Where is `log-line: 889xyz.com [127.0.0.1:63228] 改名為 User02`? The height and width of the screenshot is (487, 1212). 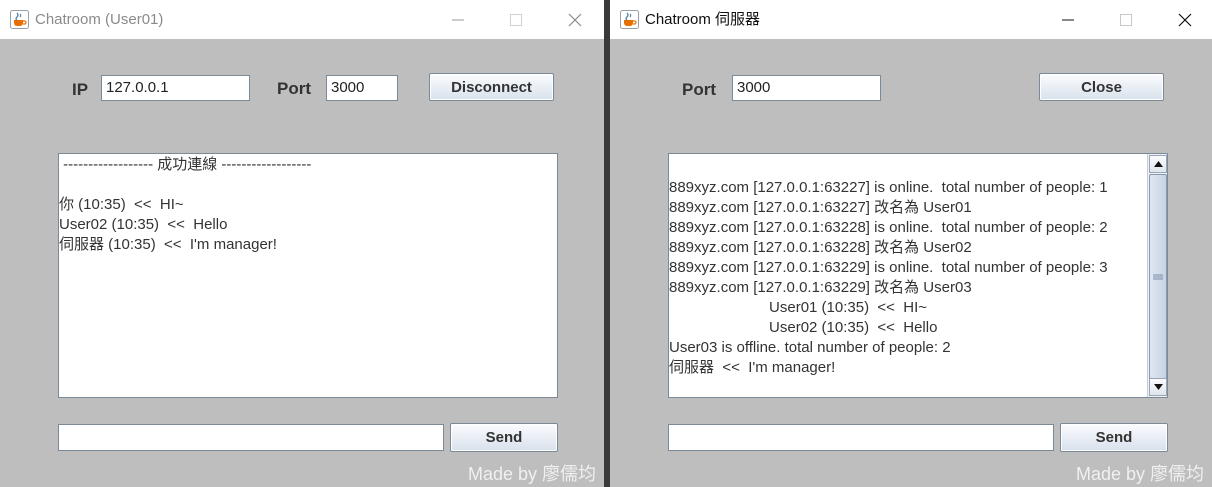 log-line: 889xyz.com [127.0.0.1:63228] 改名為 User02 is located at coordinates (820, 247).